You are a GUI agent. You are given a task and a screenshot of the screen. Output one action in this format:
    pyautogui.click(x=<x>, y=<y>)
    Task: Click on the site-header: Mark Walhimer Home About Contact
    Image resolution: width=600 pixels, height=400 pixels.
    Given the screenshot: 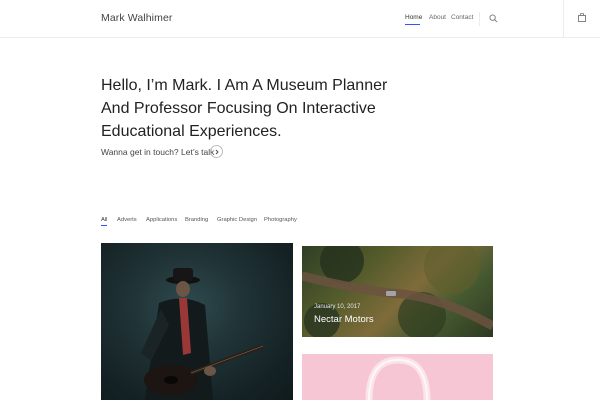 What is the action you would take?
    pyautogui.click(x=300, y=19)
    